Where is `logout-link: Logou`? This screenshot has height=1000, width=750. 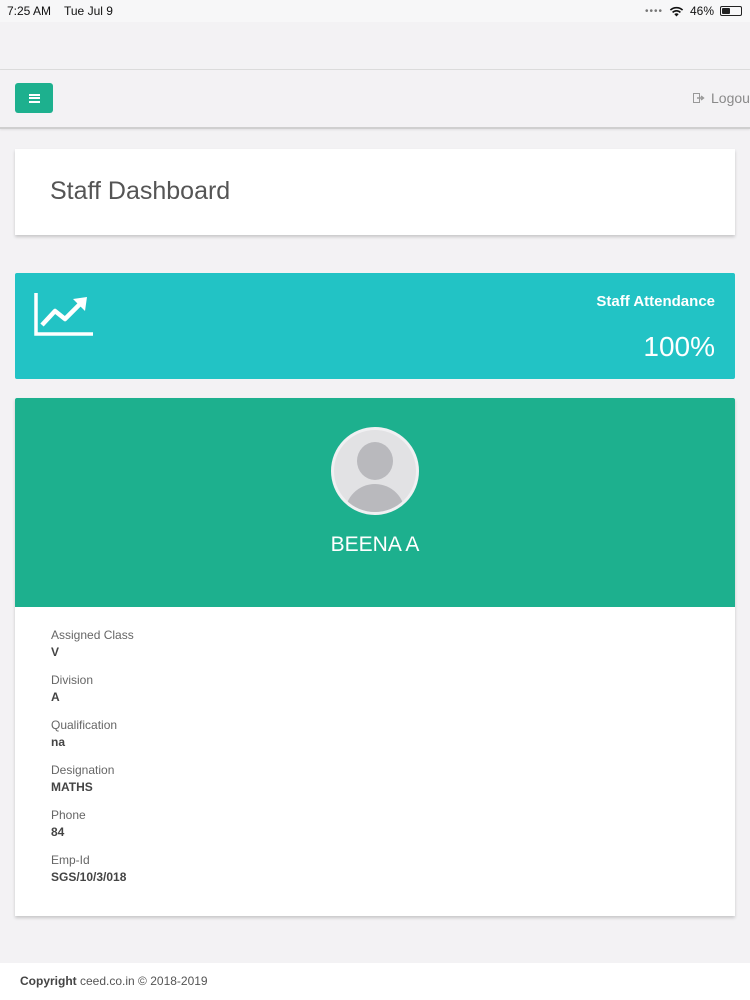
logout-link: Logou is located at coordinates (721, 98).